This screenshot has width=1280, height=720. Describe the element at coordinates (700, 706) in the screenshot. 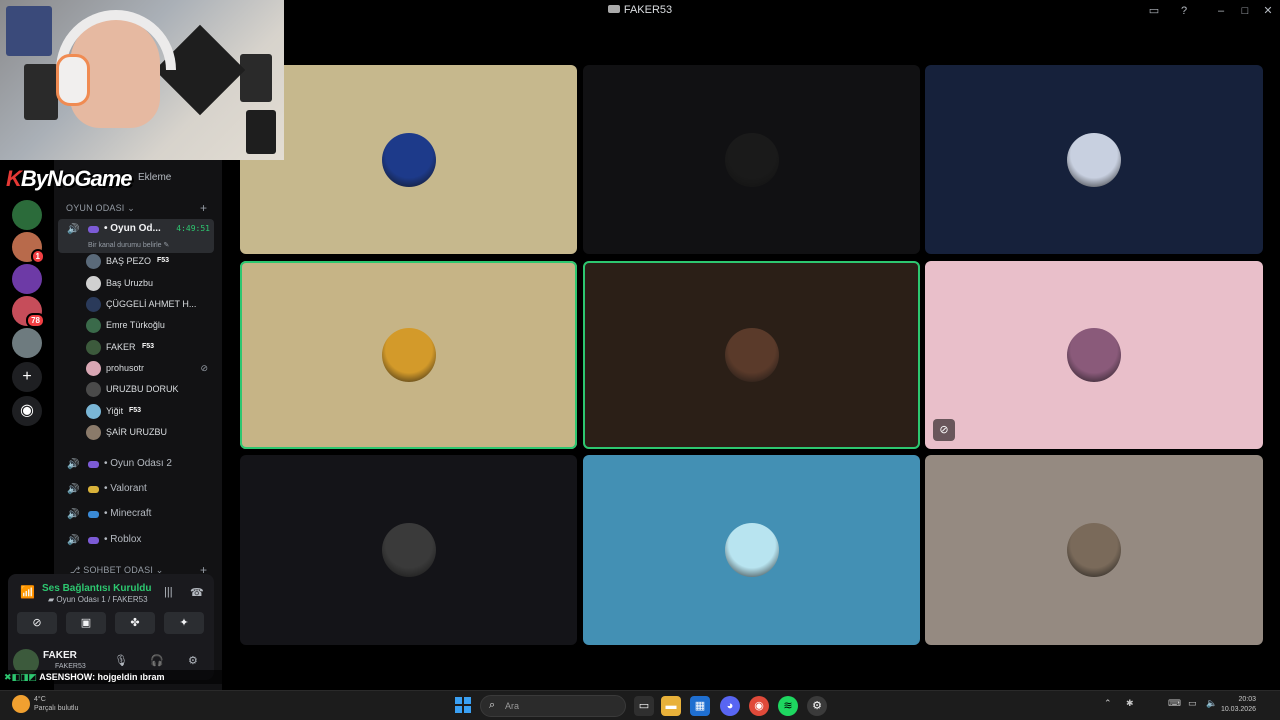

I see `store-icon: ▦` at that location.